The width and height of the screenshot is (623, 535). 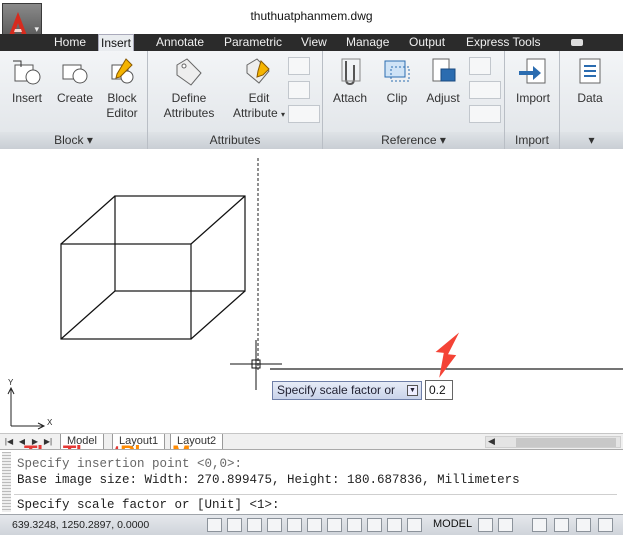 What do you see at coordinates (414, 525) in the screenshot?
I see `lineweight-icon` at bounding box center [414, 525].